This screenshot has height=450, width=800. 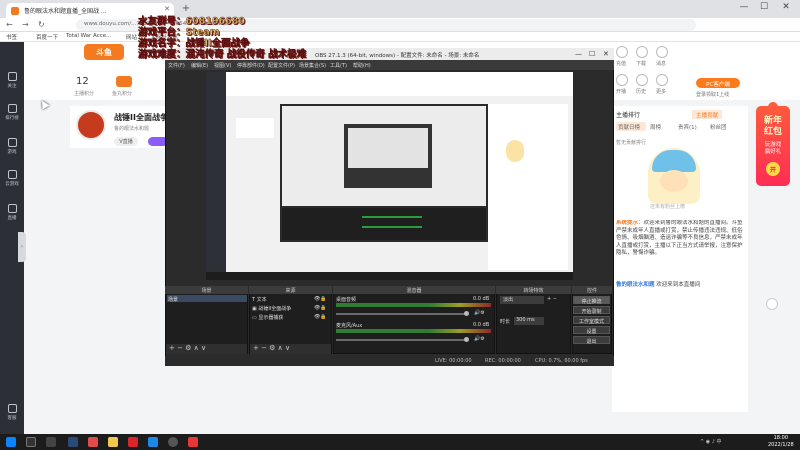 I want to click on recharge-icon, so click(x=622, y=52).